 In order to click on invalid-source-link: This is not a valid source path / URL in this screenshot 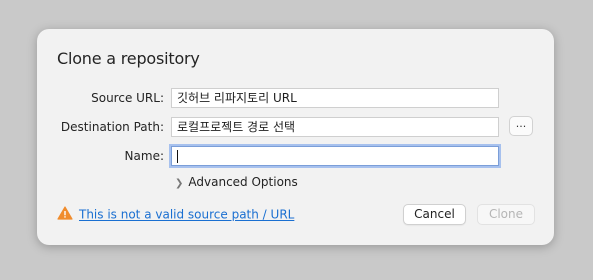, I will do `click(186, 215)`.